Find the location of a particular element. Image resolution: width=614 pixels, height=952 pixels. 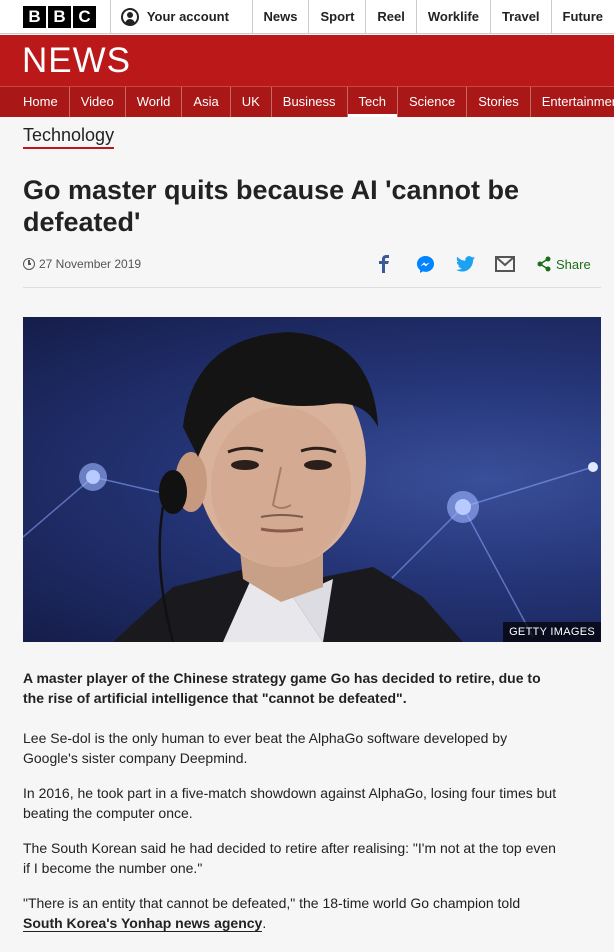

account-link: Your account is located at coordinates (180, 16).